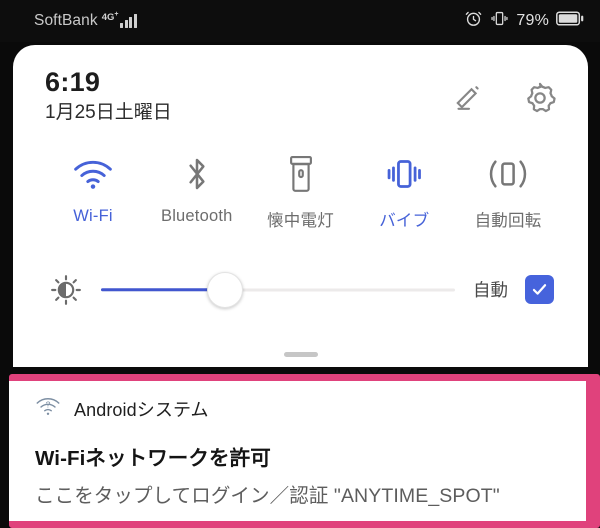 This screenshot has width=600, height=528. What do you see at coordinates (300, 21) in the screenshot?
I see `status-bar: SoftBank 4G+ 79%` at bounding box center [300, 21].